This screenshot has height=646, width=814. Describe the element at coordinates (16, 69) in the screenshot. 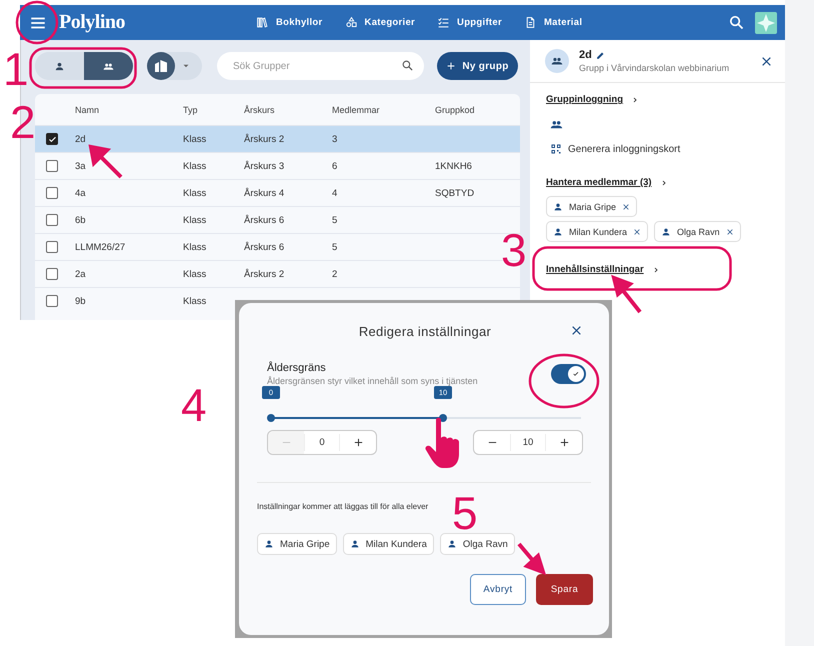

I see `step-number: 1` at that location.